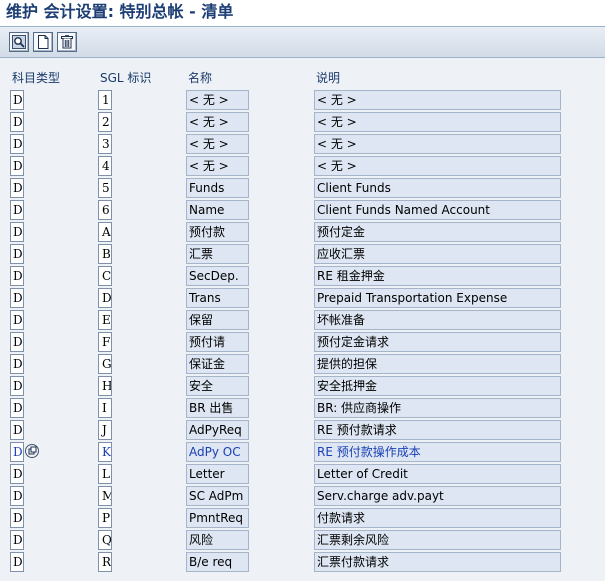 The height and width of the screenshot is (581, 605). What do you see at coordinates (437, 408) in the screenshot?
I see `description-cell: BR: 供应商操作` at bounding box center [437, 408].